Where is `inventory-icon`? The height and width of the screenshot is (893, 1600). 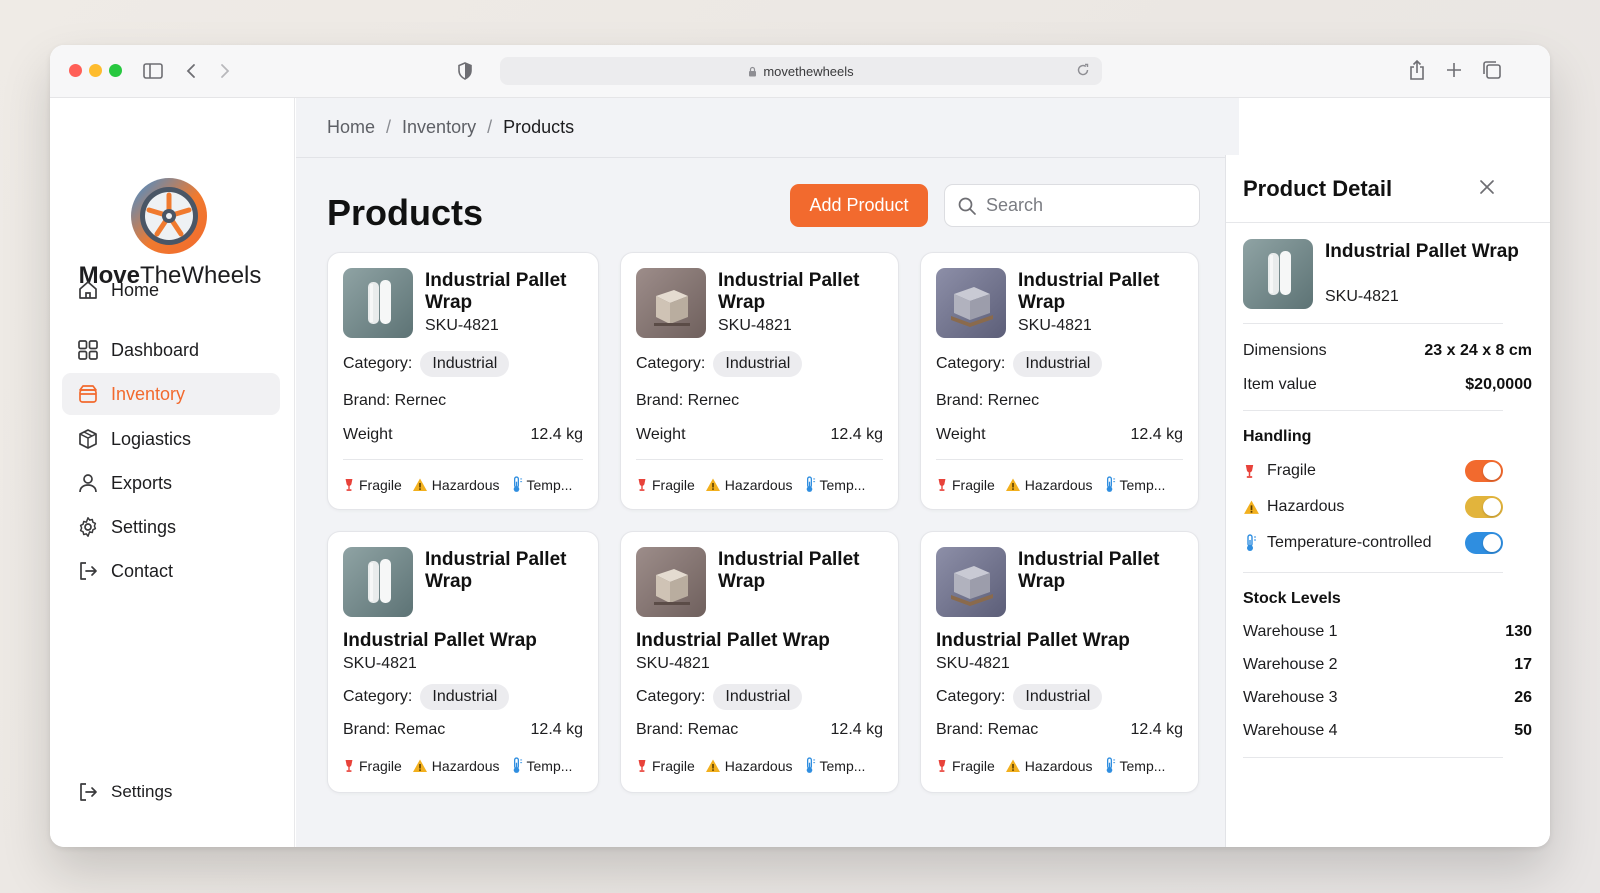 inventory-icon is located at coordinates (88, 394).